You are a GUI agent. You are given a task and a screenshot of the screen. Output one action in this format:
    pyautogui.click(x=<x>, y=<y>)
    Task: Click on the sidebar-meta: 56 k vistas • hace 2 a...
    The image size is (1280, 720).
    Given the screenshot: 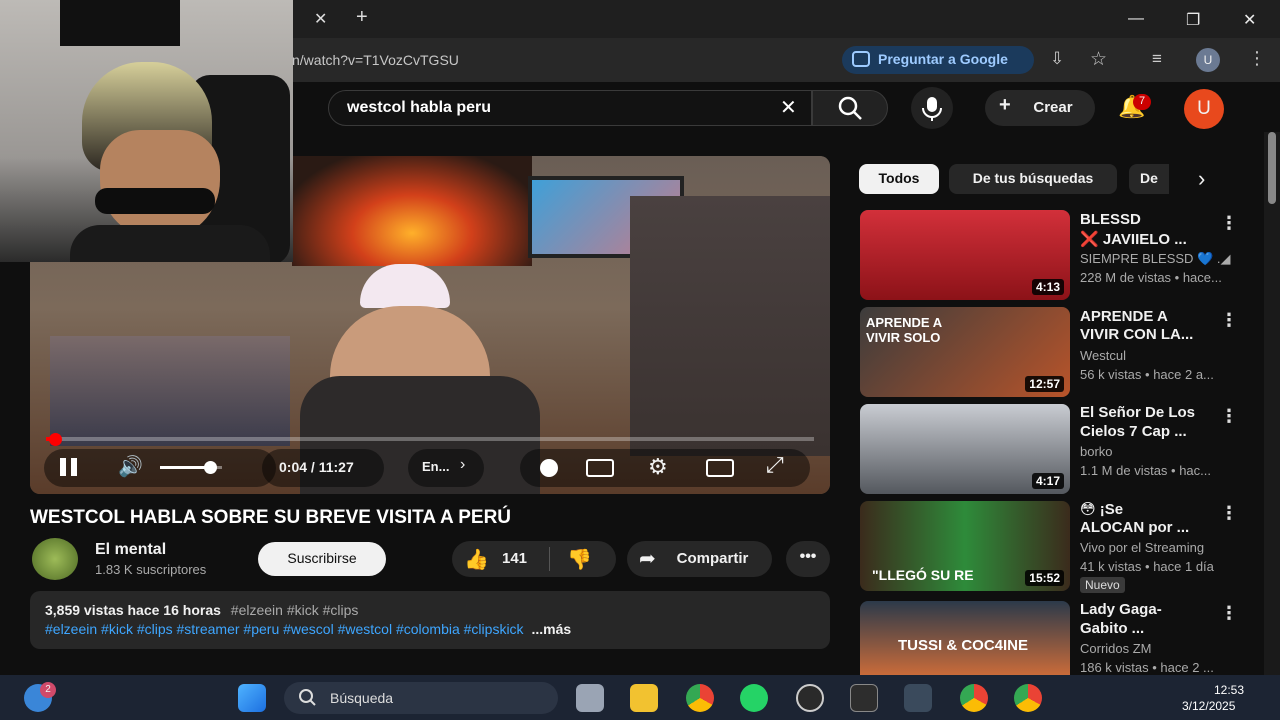 What is the action you would take?
    pyautogui.click(x=1147, y=374)
    